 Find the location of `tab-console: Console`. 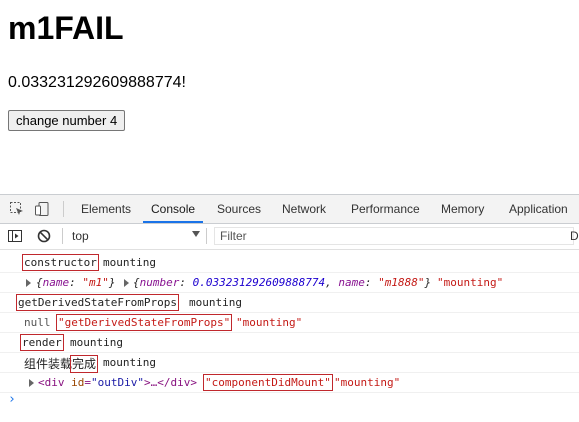

tab-console: Console is located at coordinates (173, 209).